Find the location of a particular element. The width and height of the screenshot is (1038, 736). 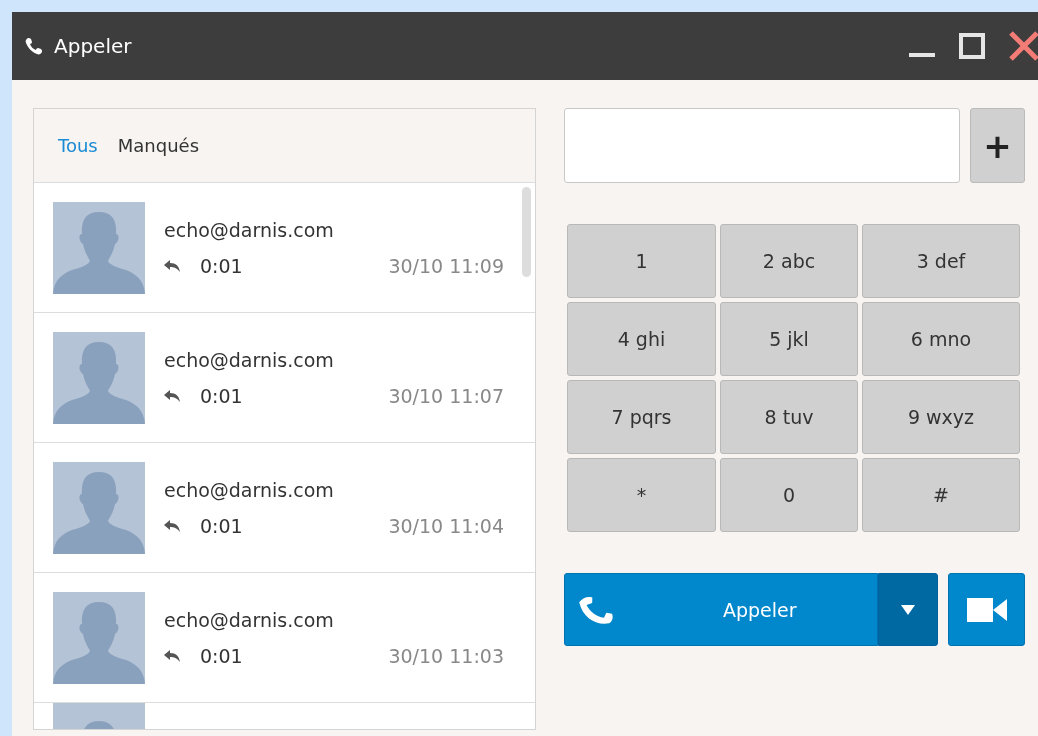

keypad-key: 9 wxyz is located at coordinates (941, 417).